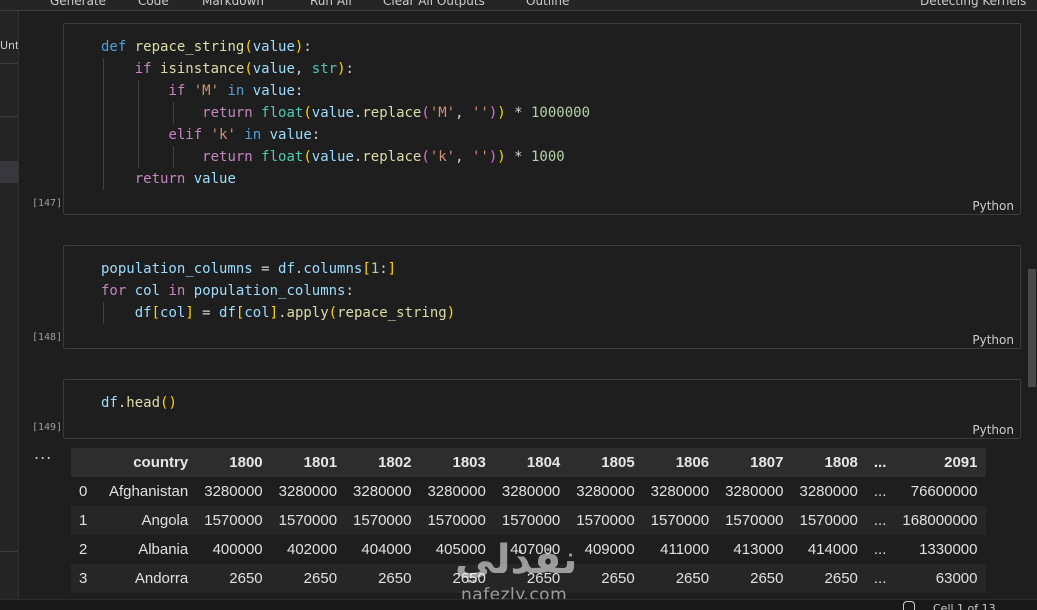 This screenshot has width=1037, height=610. Describe the element at coordinates (236, 91) in the screenshot. I see `code-line: if 'M' in value:` at that location.